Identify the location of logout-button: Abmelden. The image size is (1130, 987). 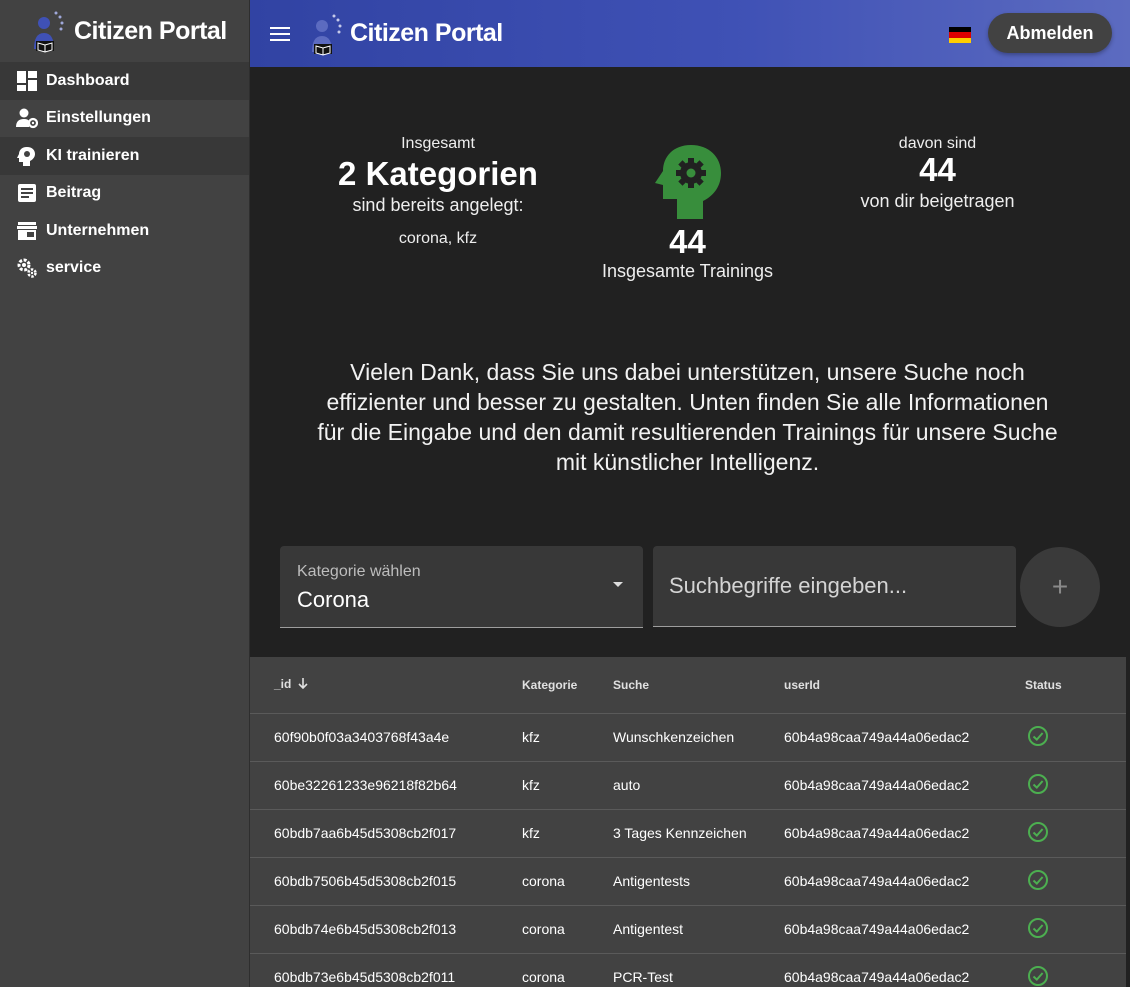
(1050, 33).